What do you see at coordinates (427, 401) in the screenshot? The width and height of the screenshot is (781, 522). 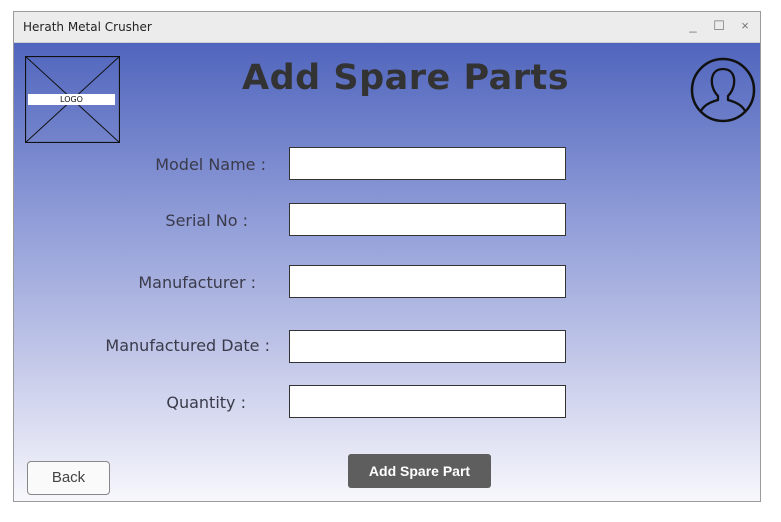 I see `quantity-input` at bounding box center [427, 401].